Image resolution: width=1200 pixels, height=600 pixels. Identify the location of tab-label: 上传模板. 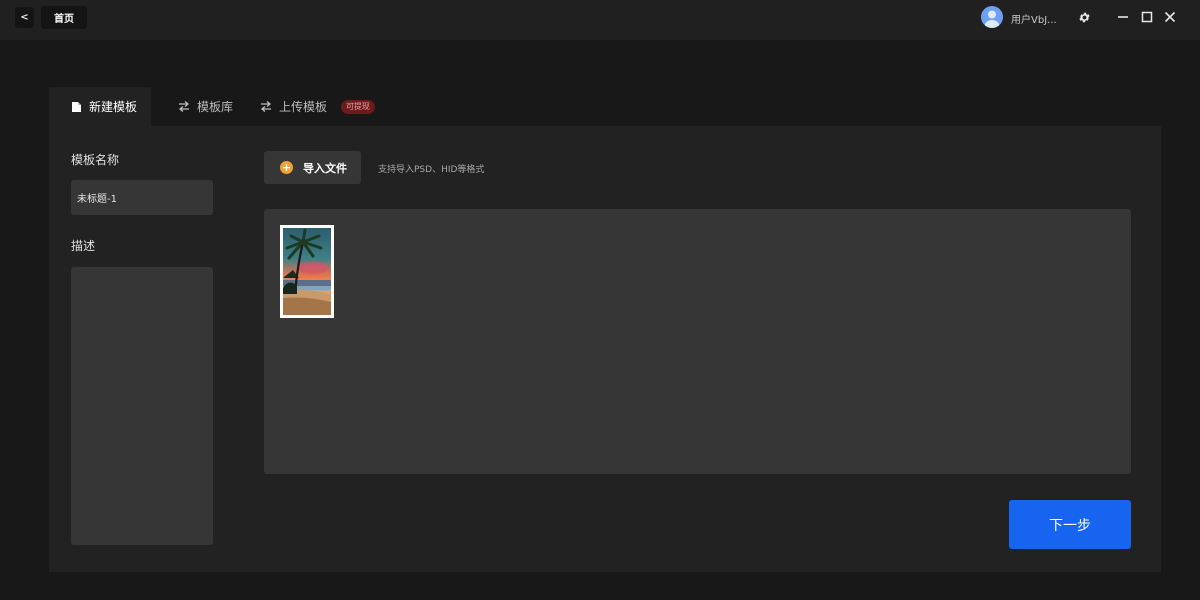
(303, 107).